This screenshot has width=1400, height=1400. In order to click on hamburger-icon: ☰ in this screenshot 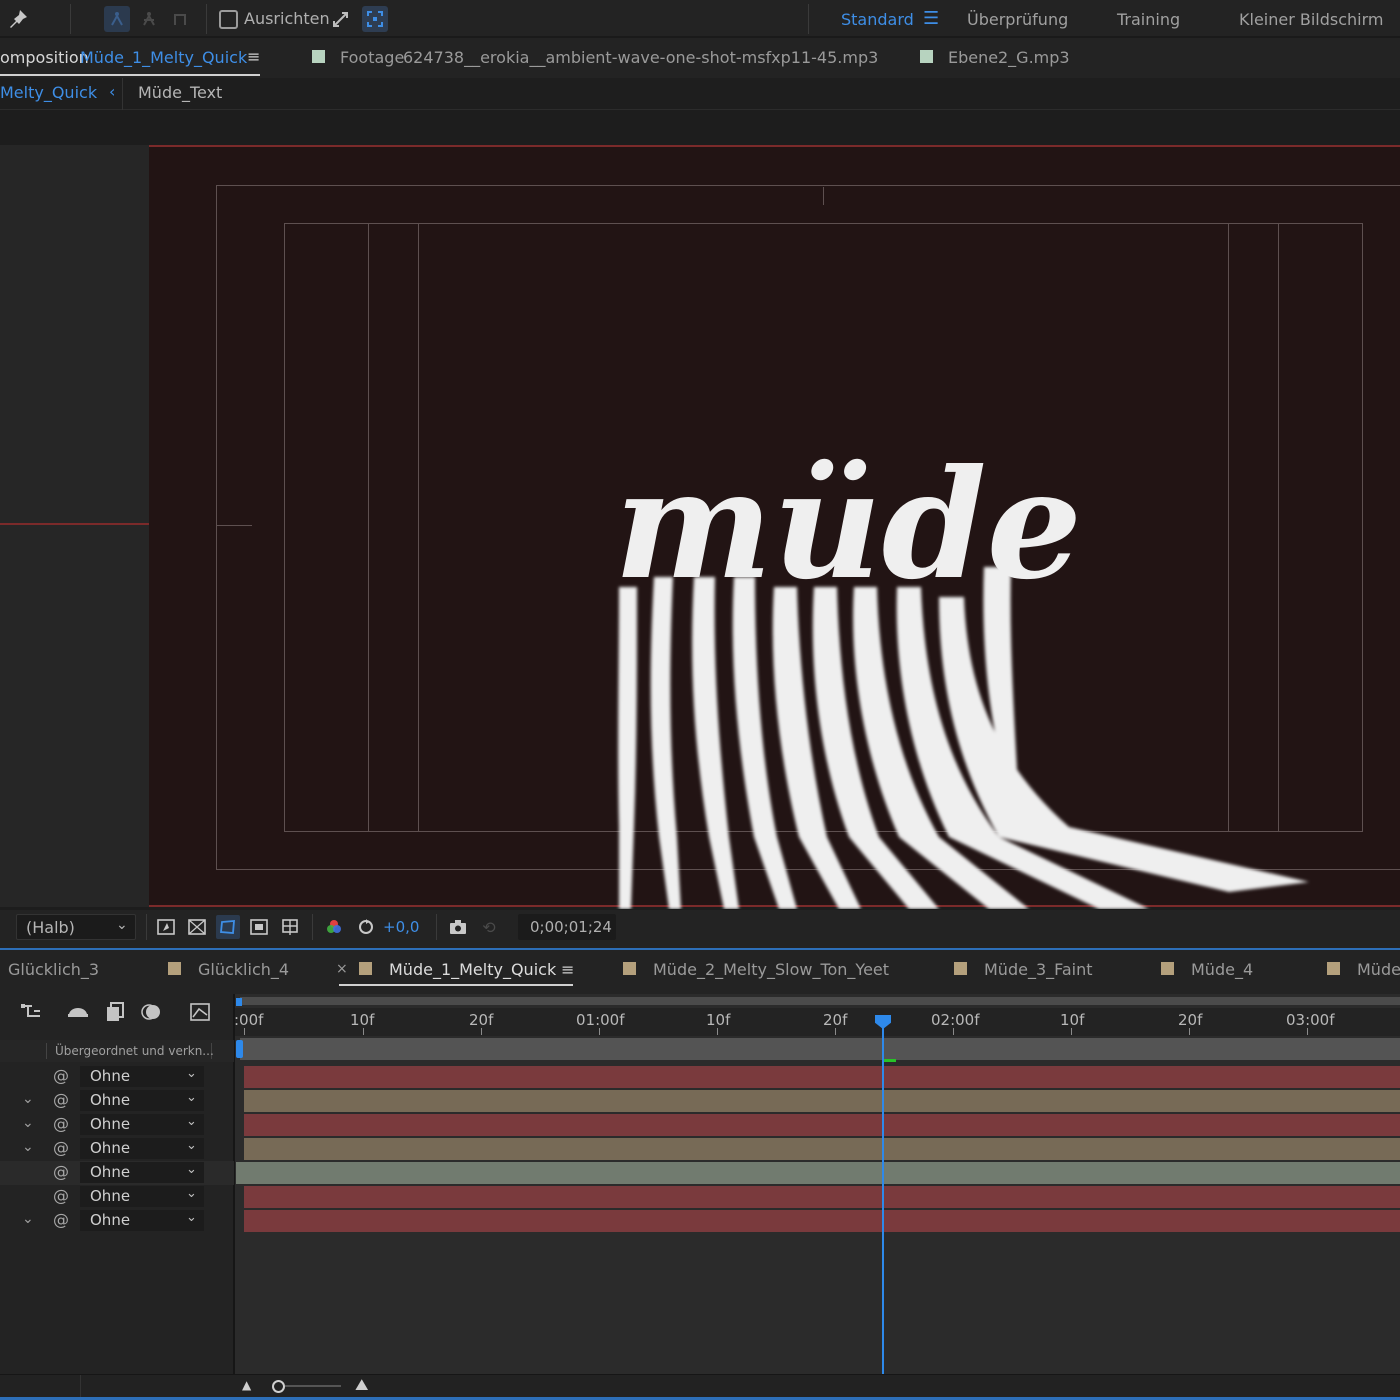, I will do `click(931, 18)`.